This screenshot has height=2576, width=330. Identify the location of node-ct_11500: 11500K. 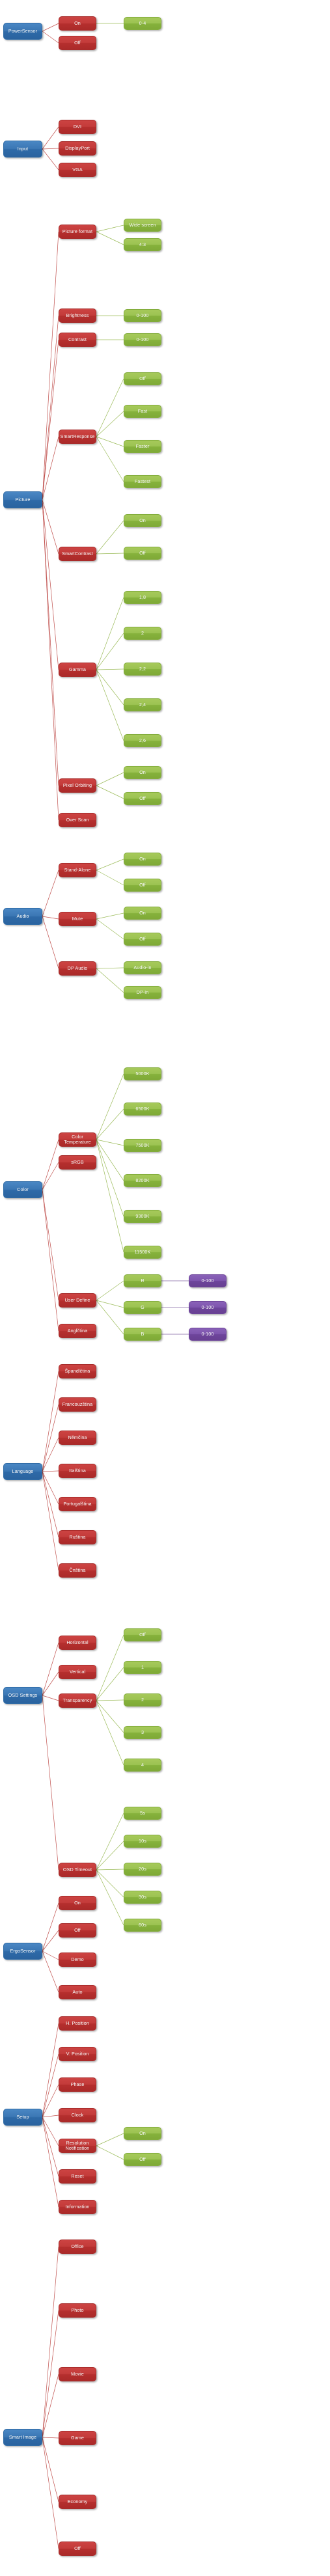
(142, 1252).